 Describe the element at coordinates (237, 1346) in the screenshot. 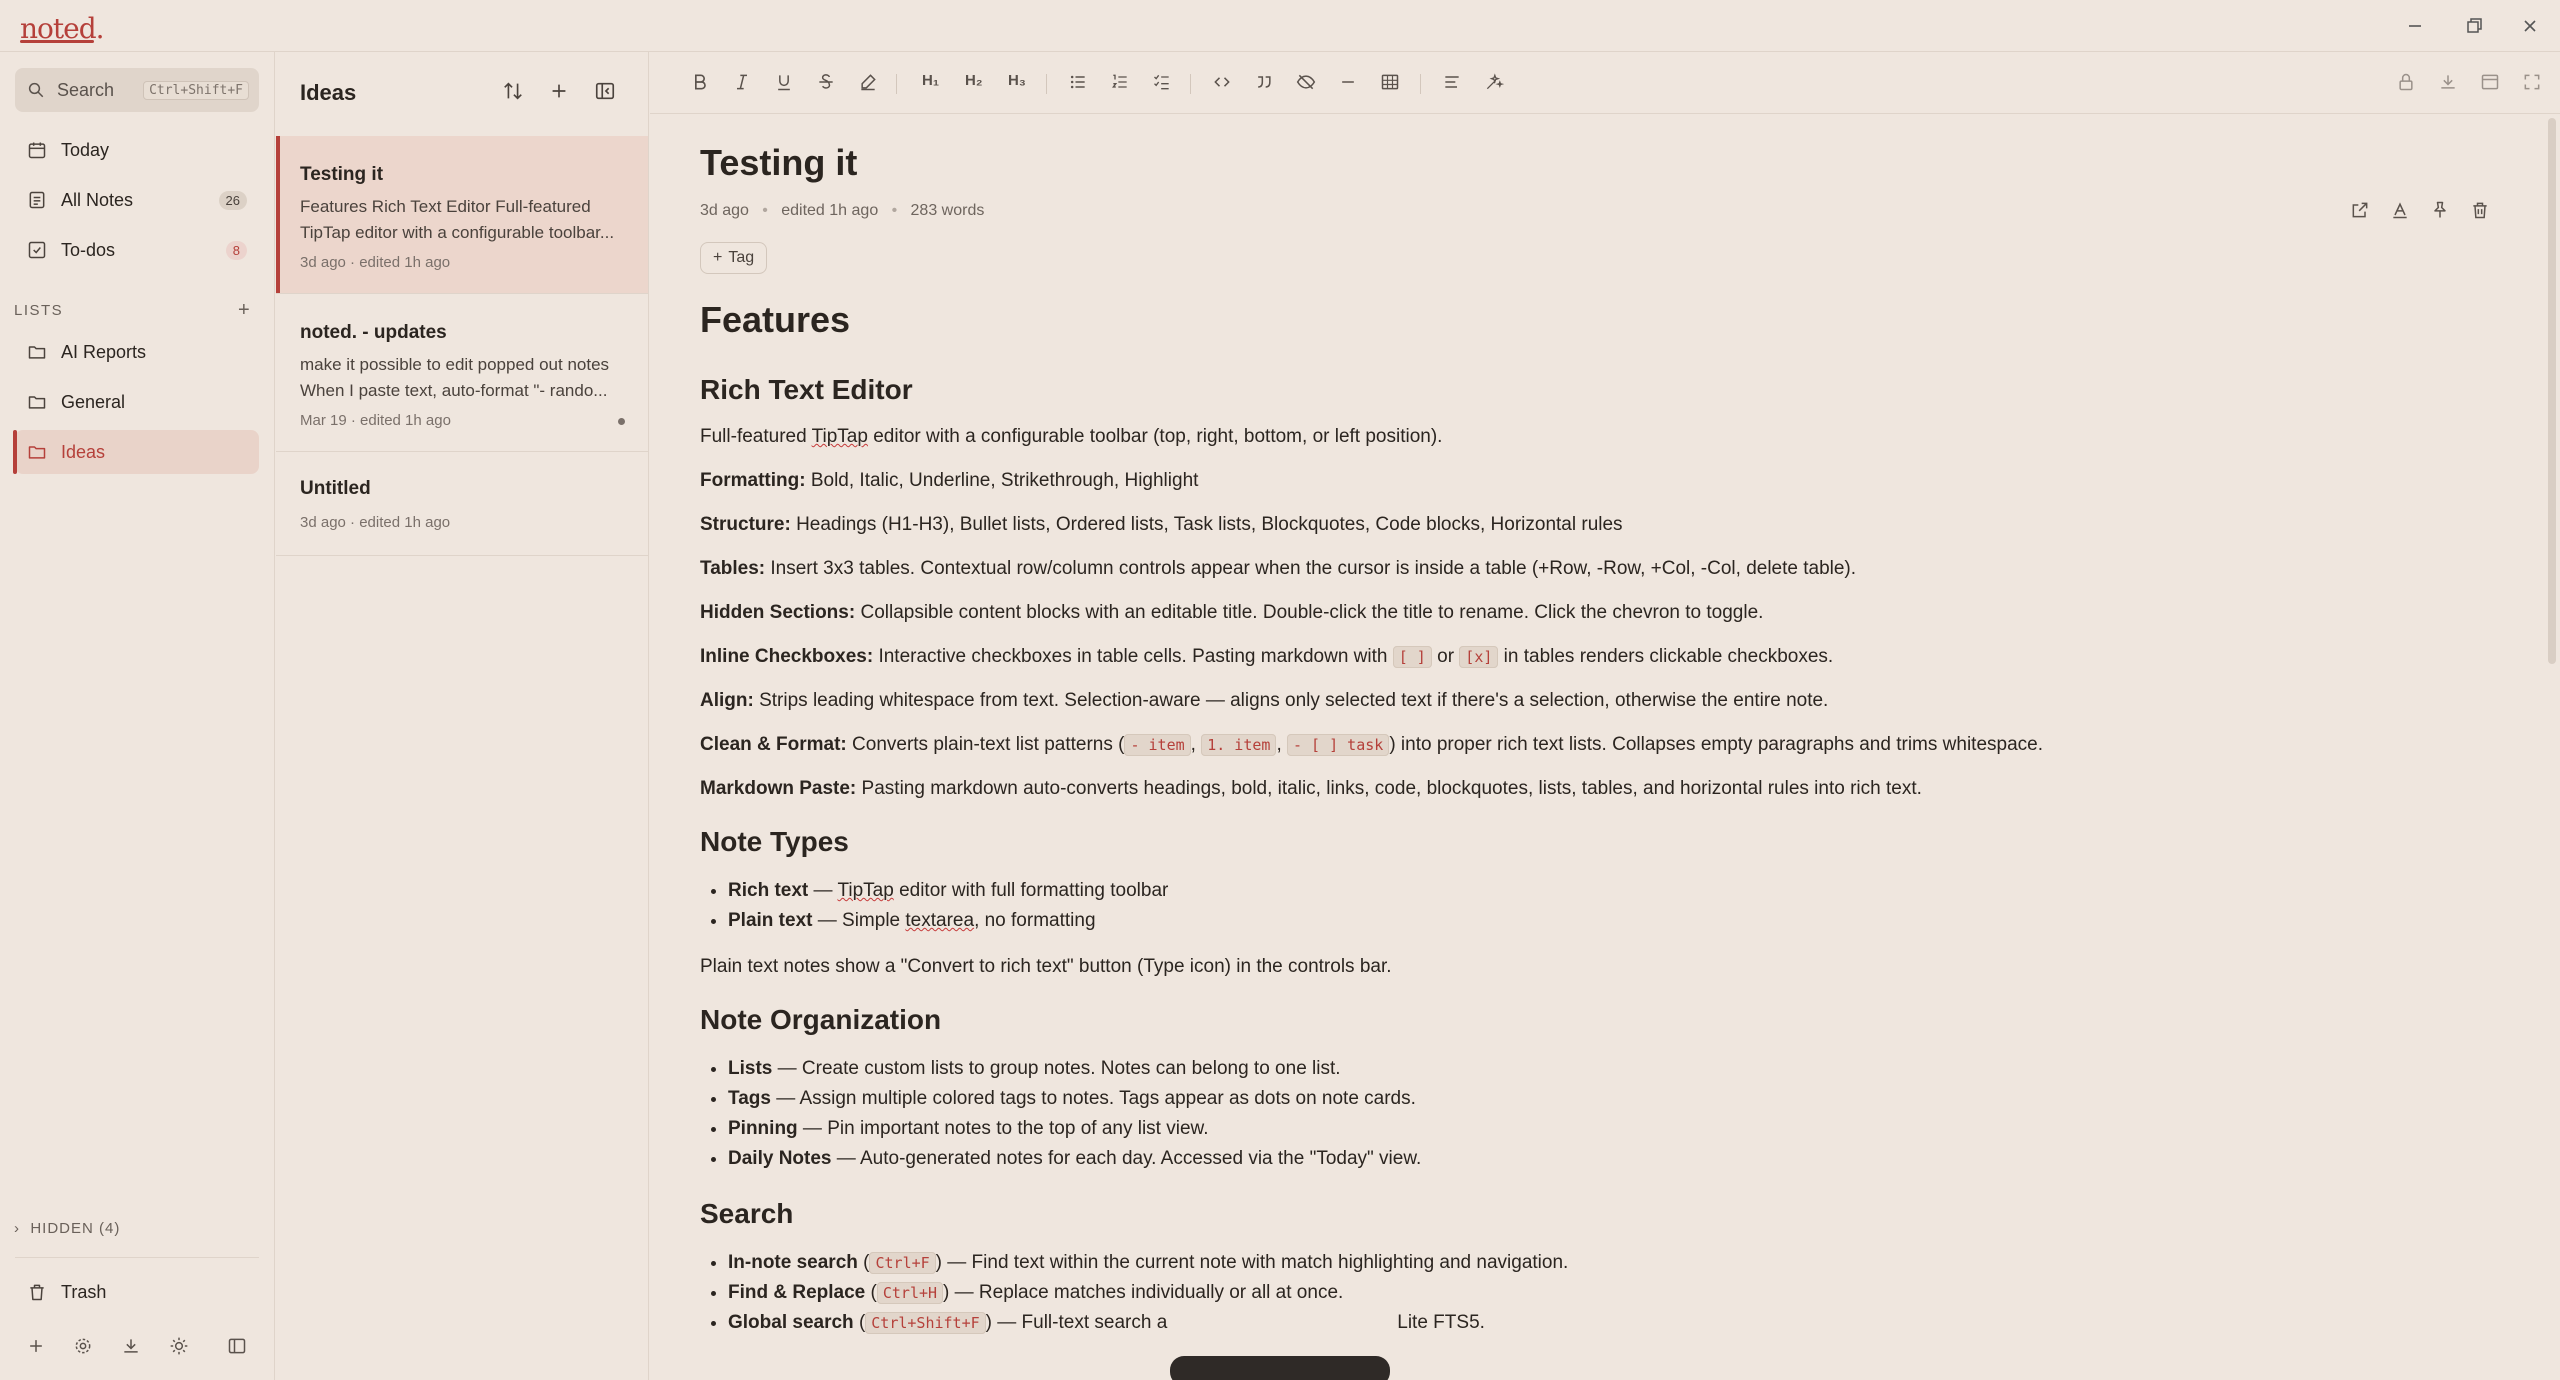

I see `collapse-sidebar-icon` at that location.